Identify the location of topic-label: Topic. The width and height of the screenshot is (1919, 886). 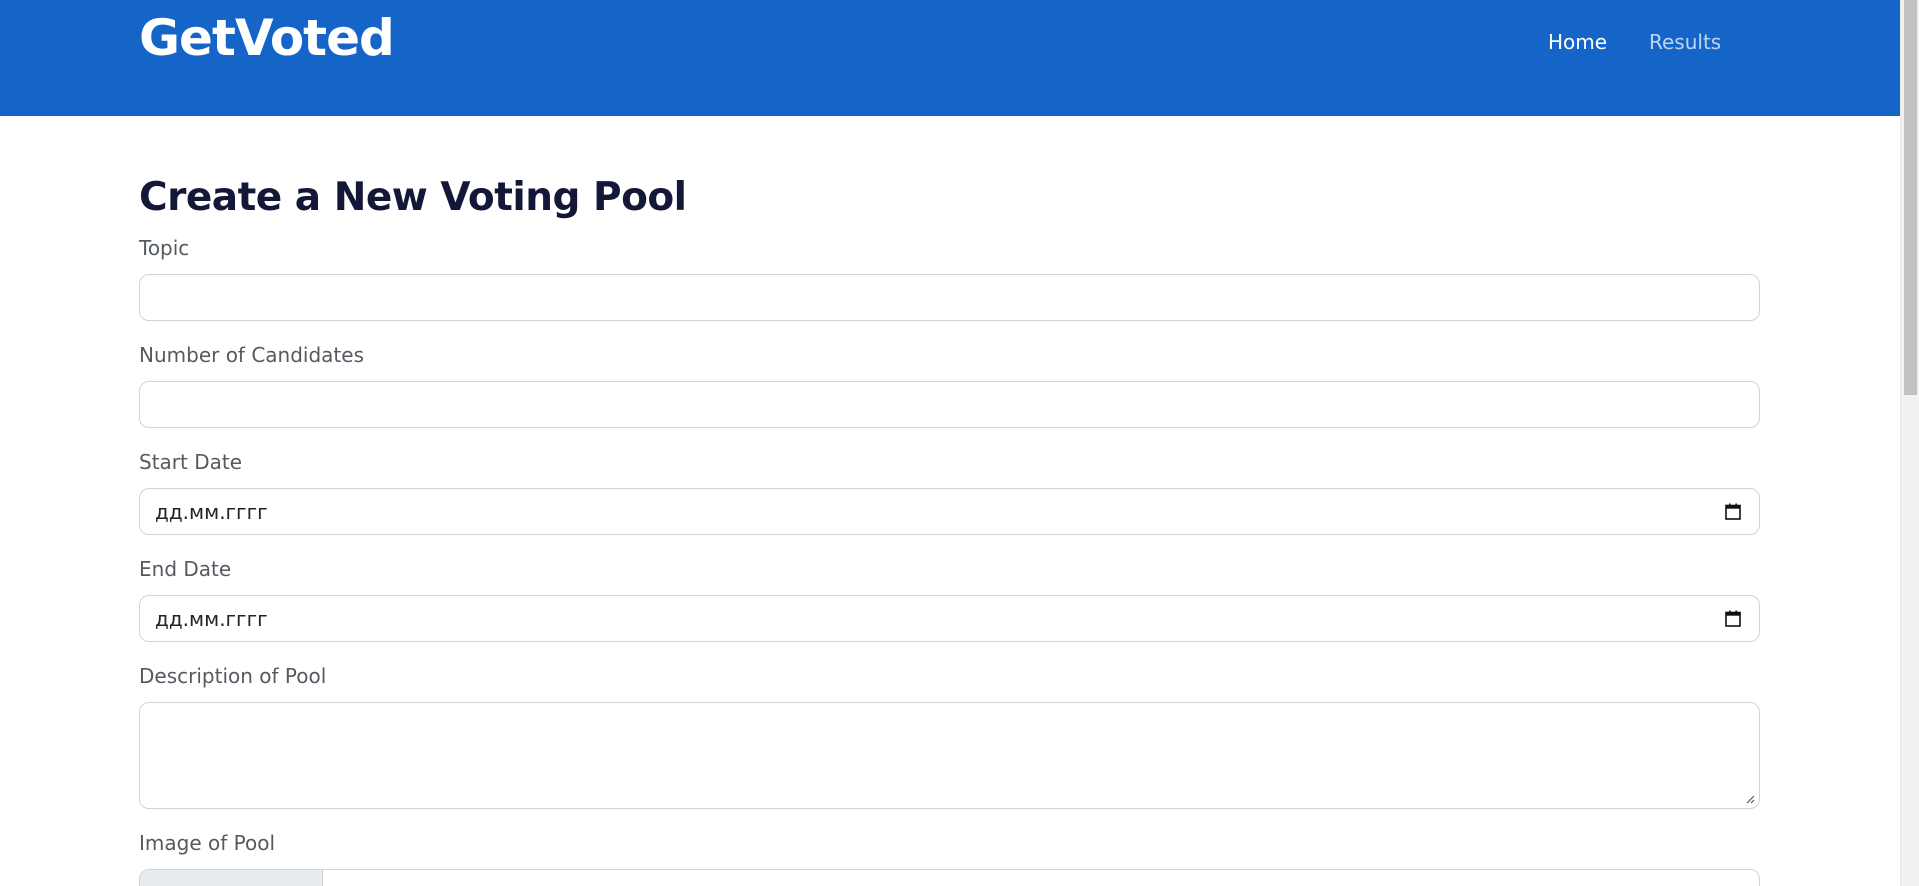
(164, 248).